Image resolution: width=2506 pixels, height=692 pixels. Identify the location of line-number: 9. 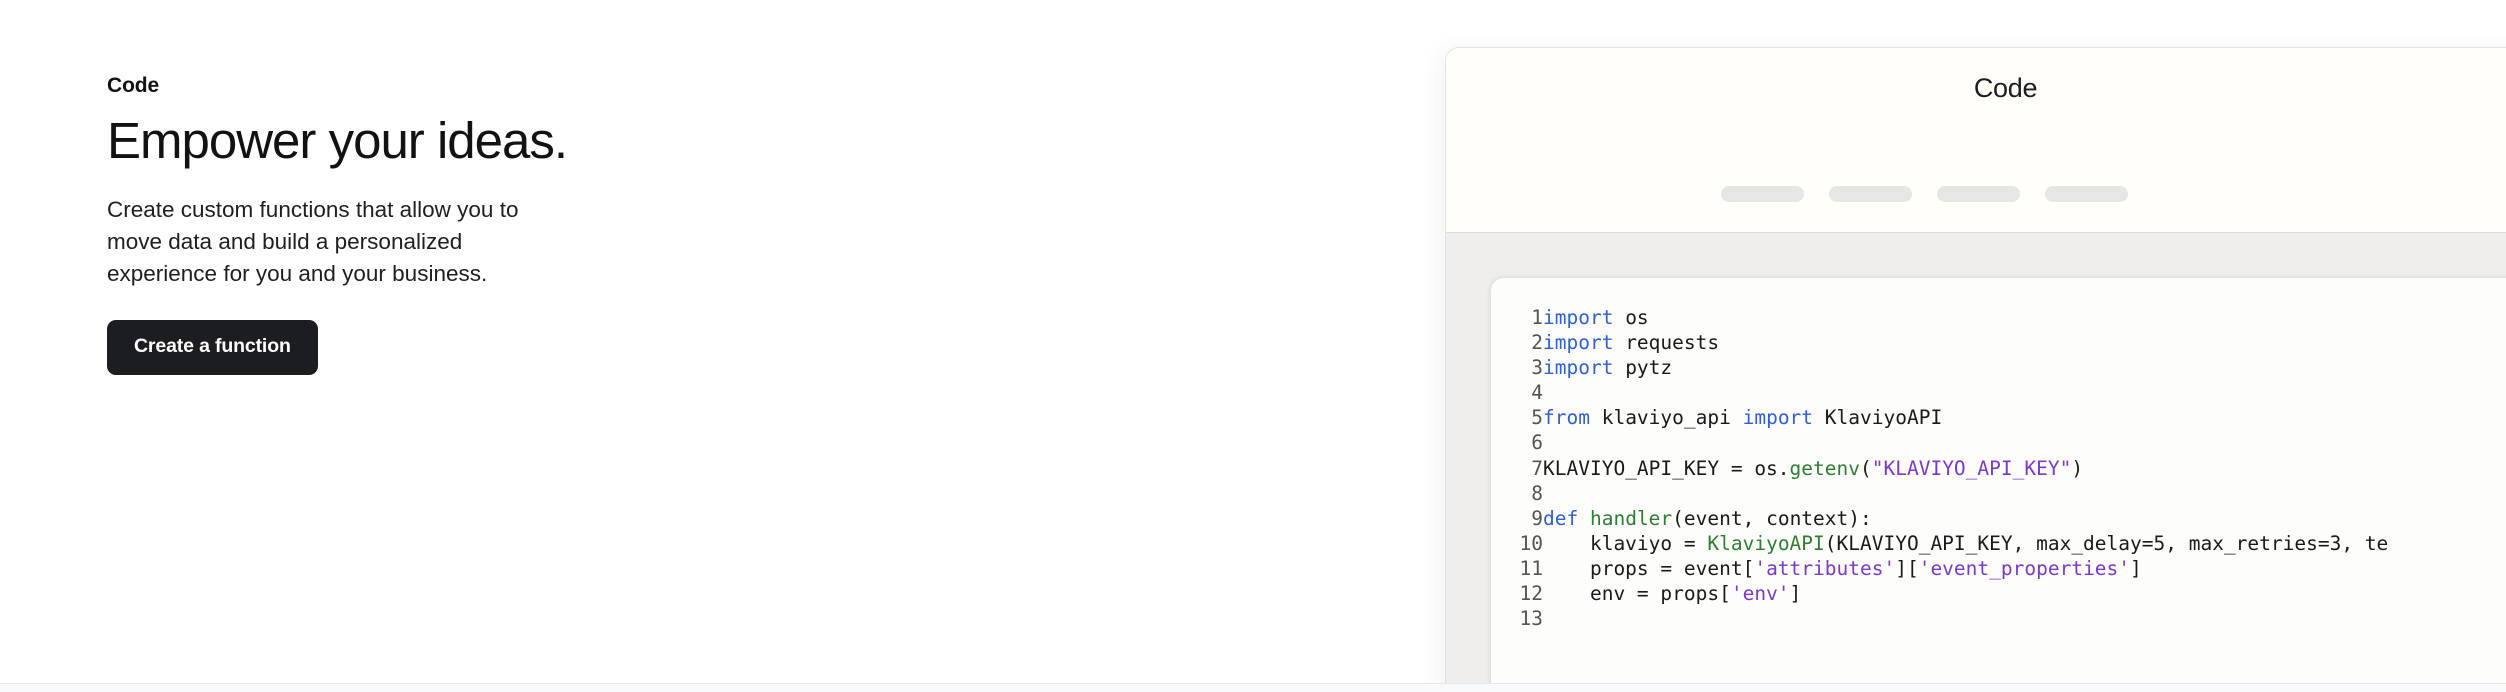
(1537, 518).